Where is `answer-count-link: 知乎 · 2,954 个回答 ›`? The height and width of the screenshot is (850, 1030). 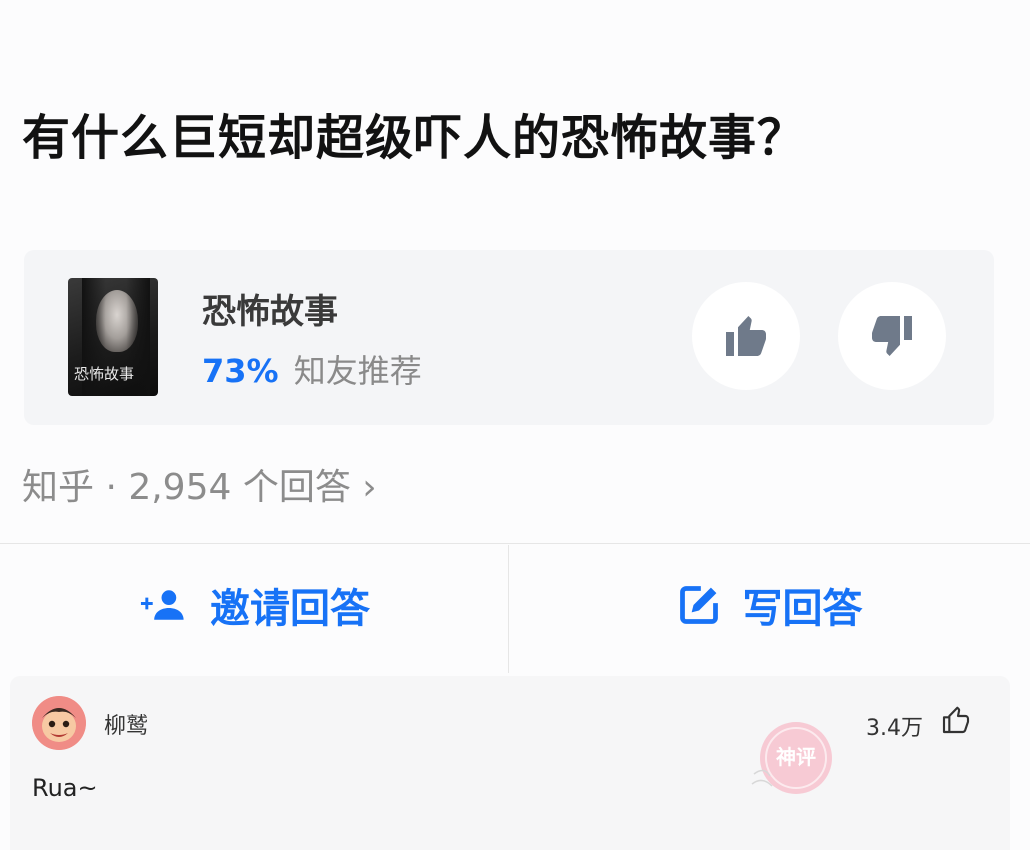
answer-count-link: 知乎 · 2,954 个回答 › is located at coordinates (199, 484).